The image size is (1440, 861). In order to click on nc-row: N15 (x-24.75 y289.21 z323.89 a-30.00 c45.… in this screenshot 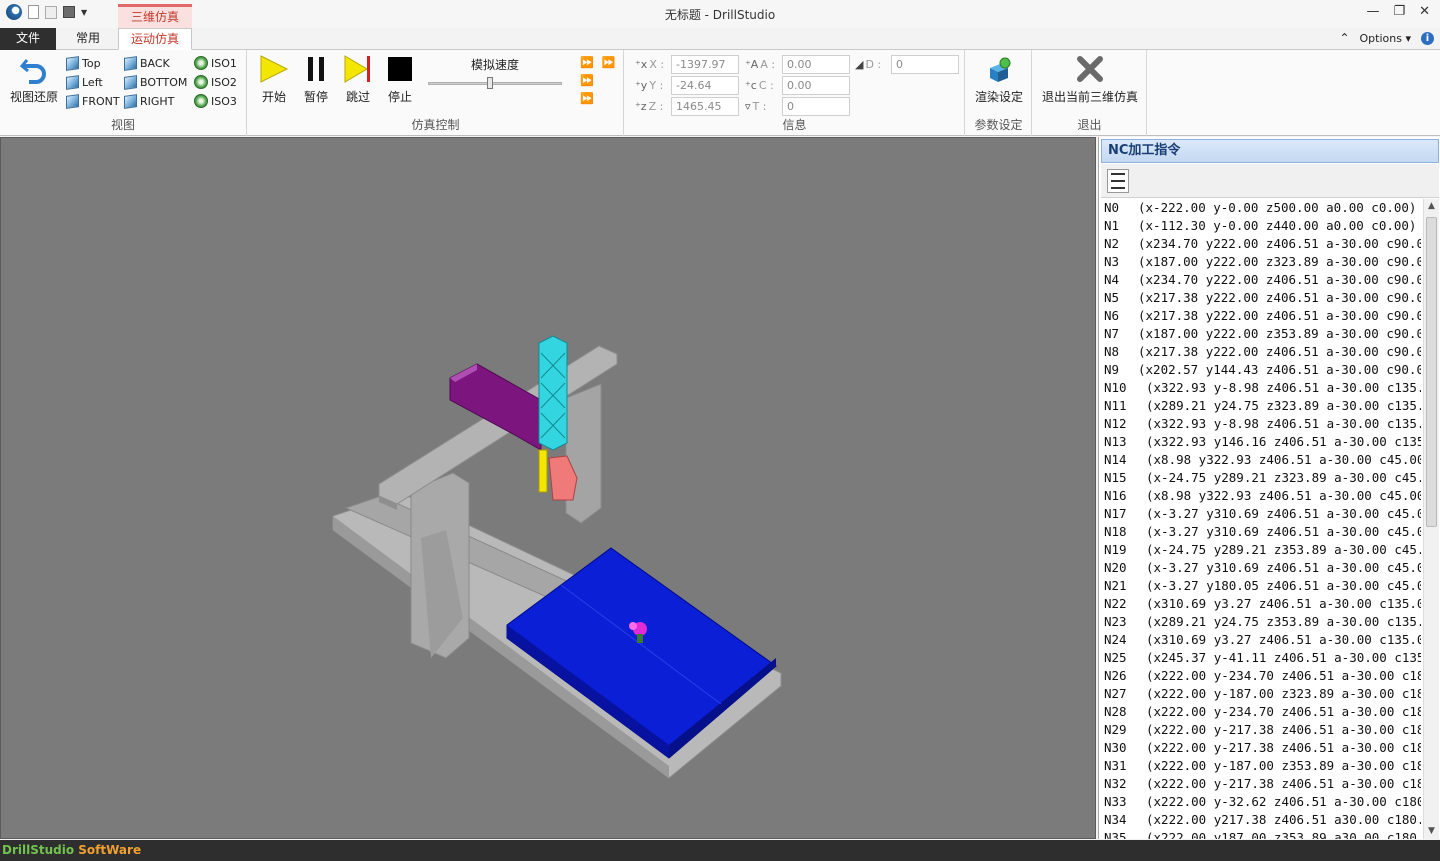, I will do `click(1261, 478)`.